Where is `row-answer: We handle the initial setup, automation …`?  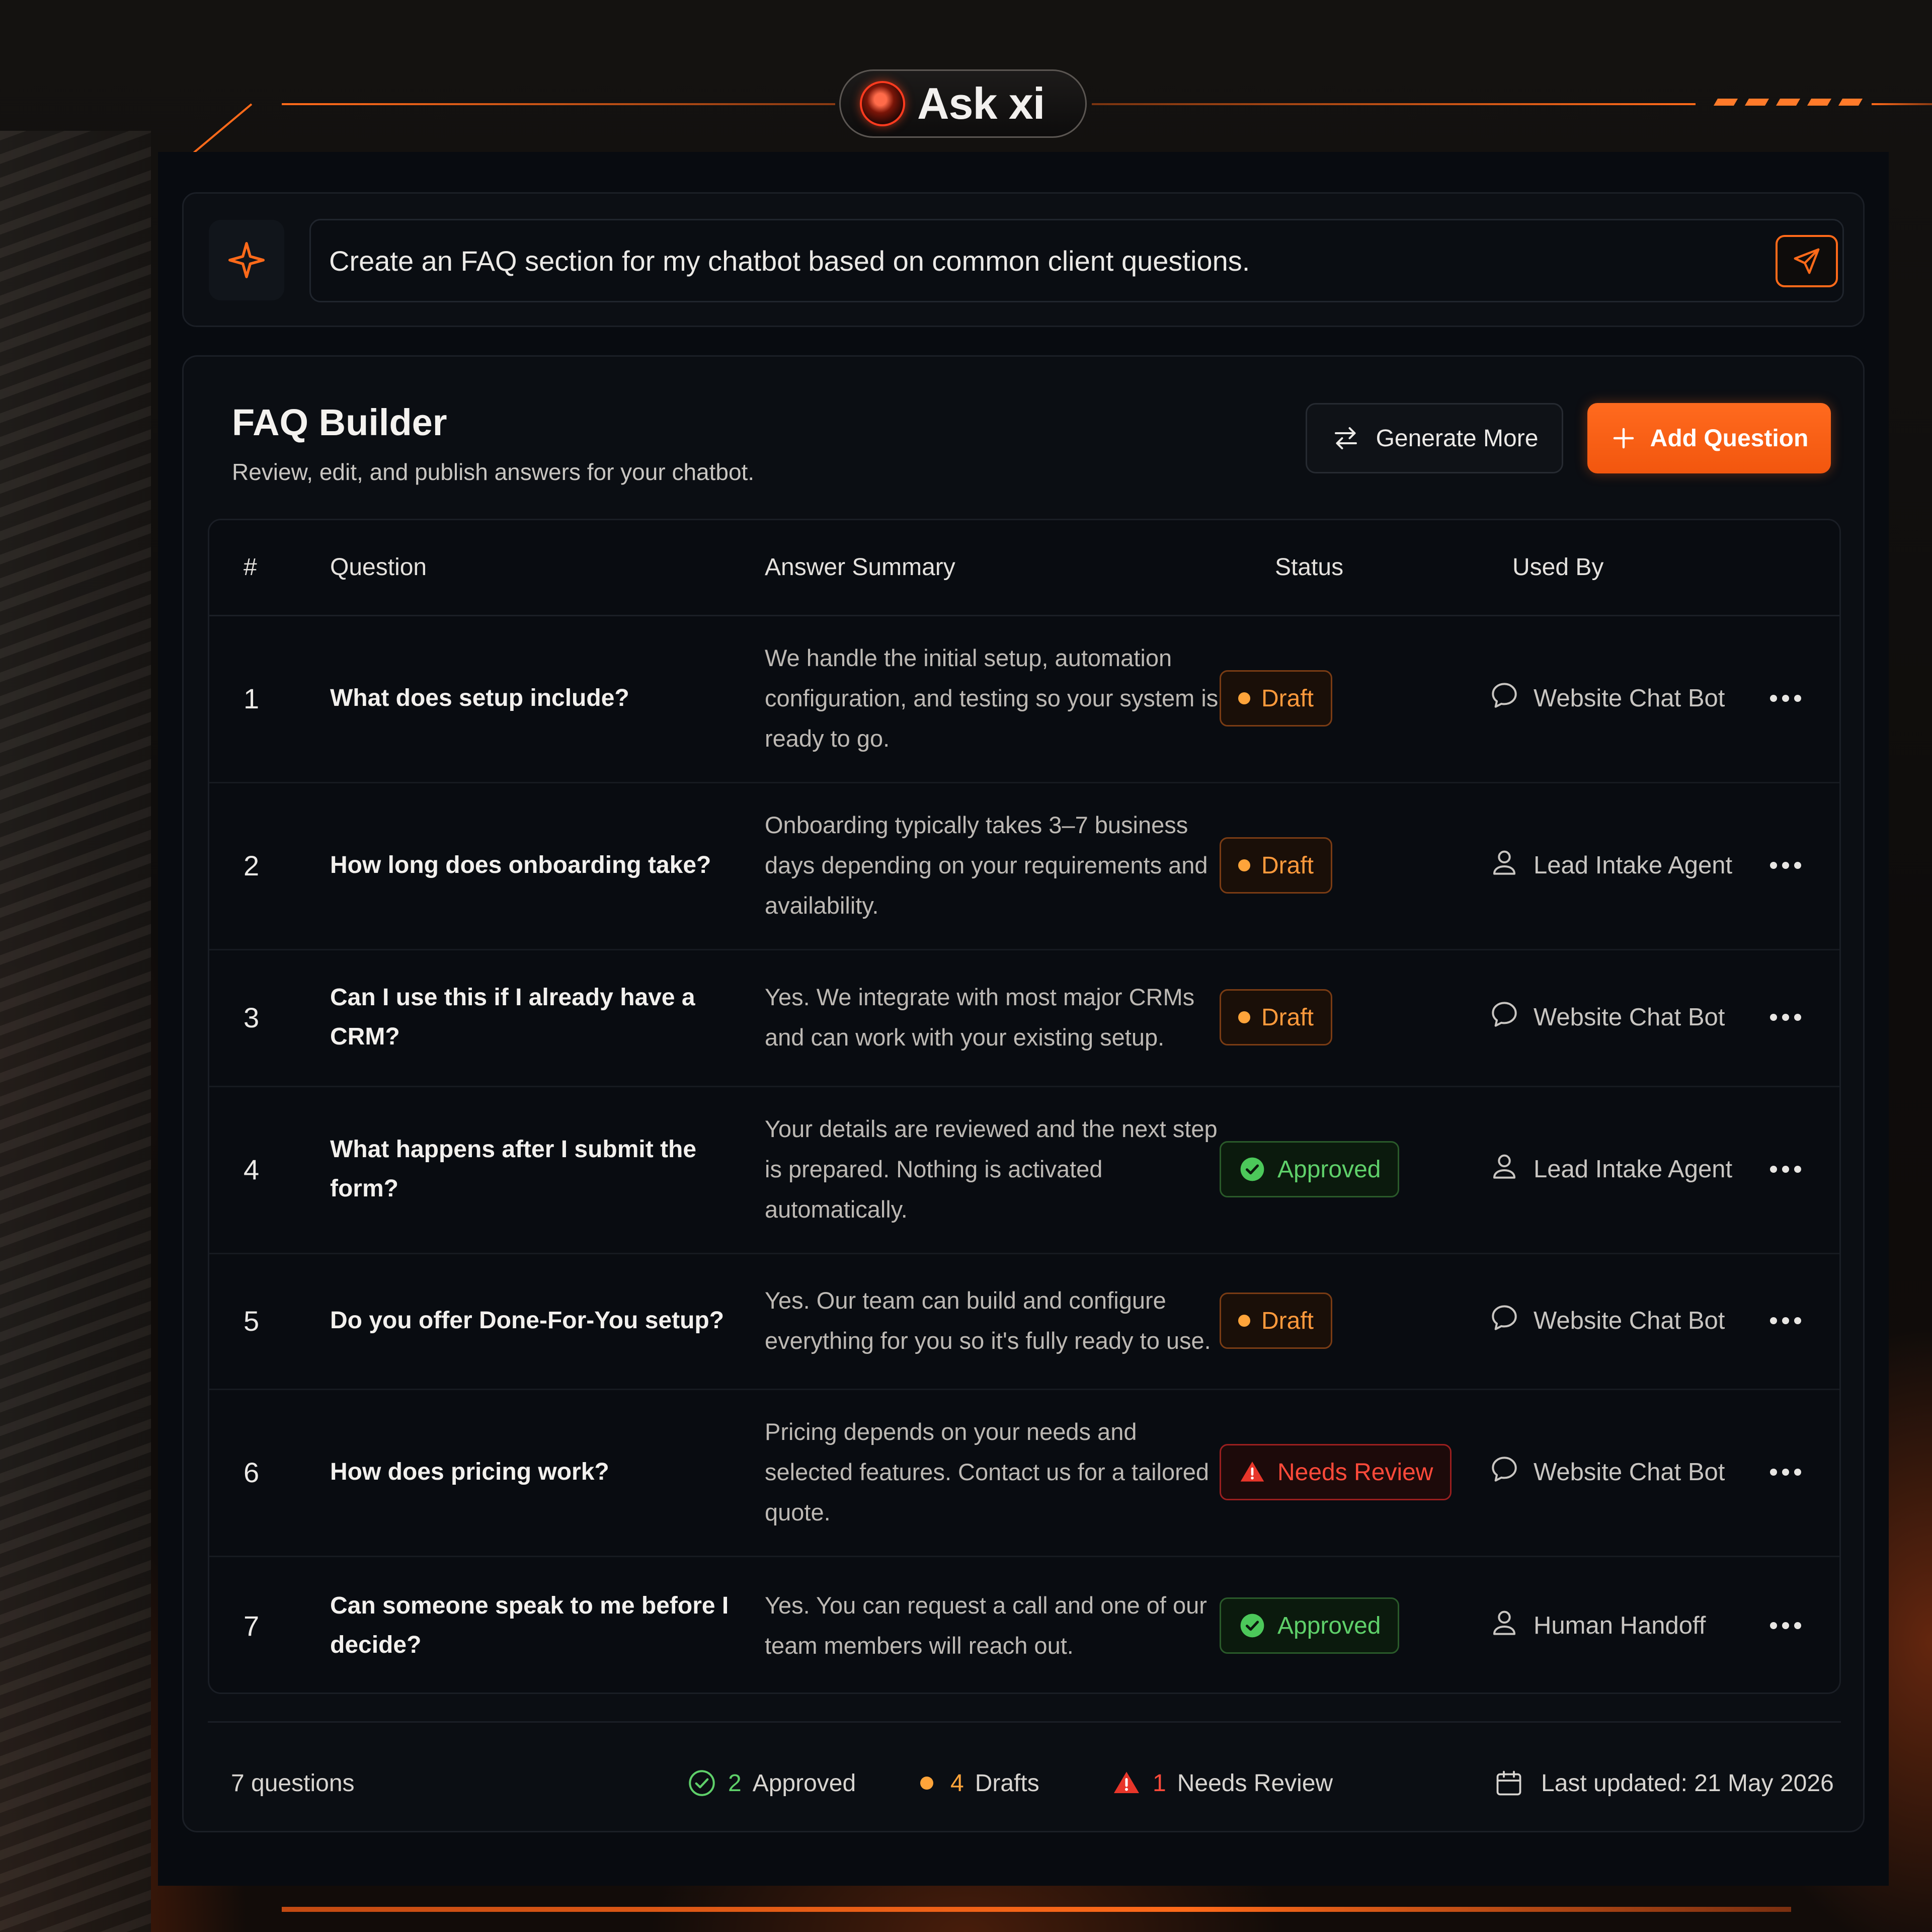
row-answer: We handle the initial setup, automation … is located at coordinates (992, 698).